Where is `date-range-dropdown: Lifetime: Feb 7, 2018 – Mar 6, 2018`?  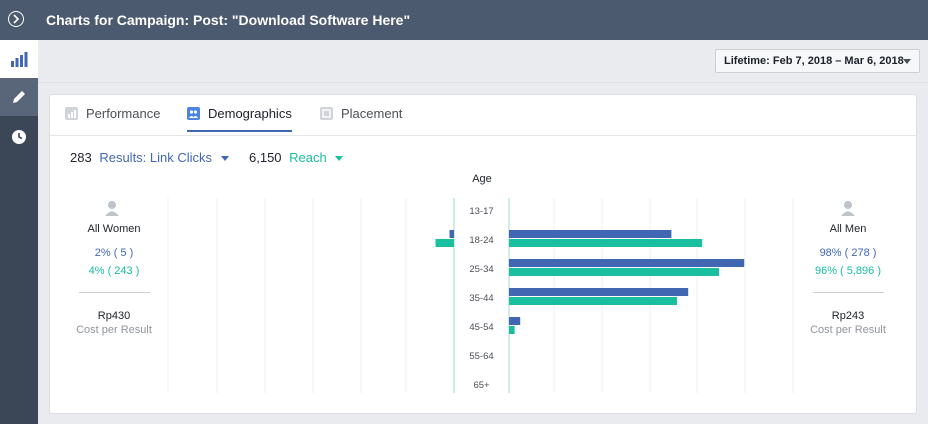
date-range-dropdown: Lifetime: Feb 7, 2018 – Mar 6, 2018 is located at coordinates (817, 61).